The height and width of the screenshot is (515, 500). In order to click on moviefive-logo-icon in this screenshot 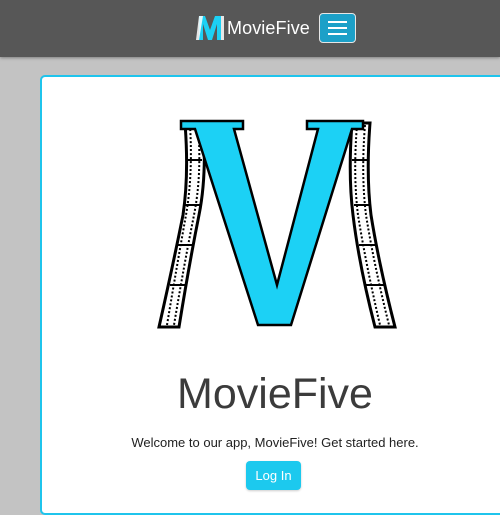, I will do `click(210, 28)`.